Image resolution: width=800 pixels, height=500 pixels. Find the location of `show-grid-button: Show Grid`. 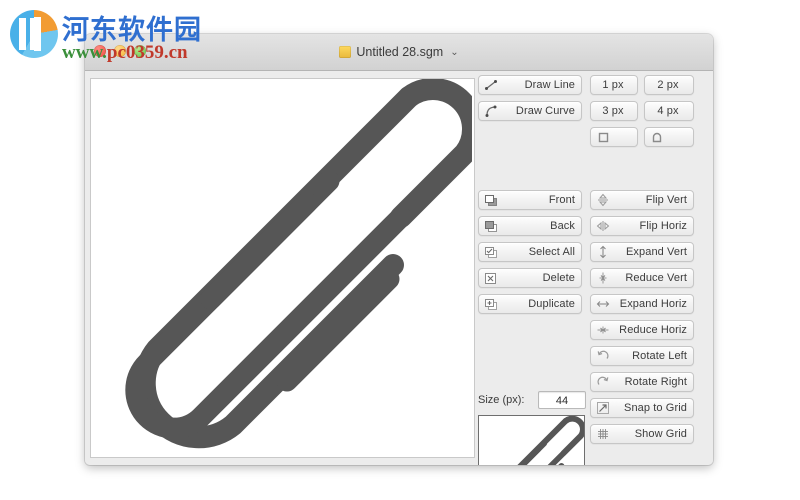

show-grid-button: Show Grid is located at coordinates (642, 434).